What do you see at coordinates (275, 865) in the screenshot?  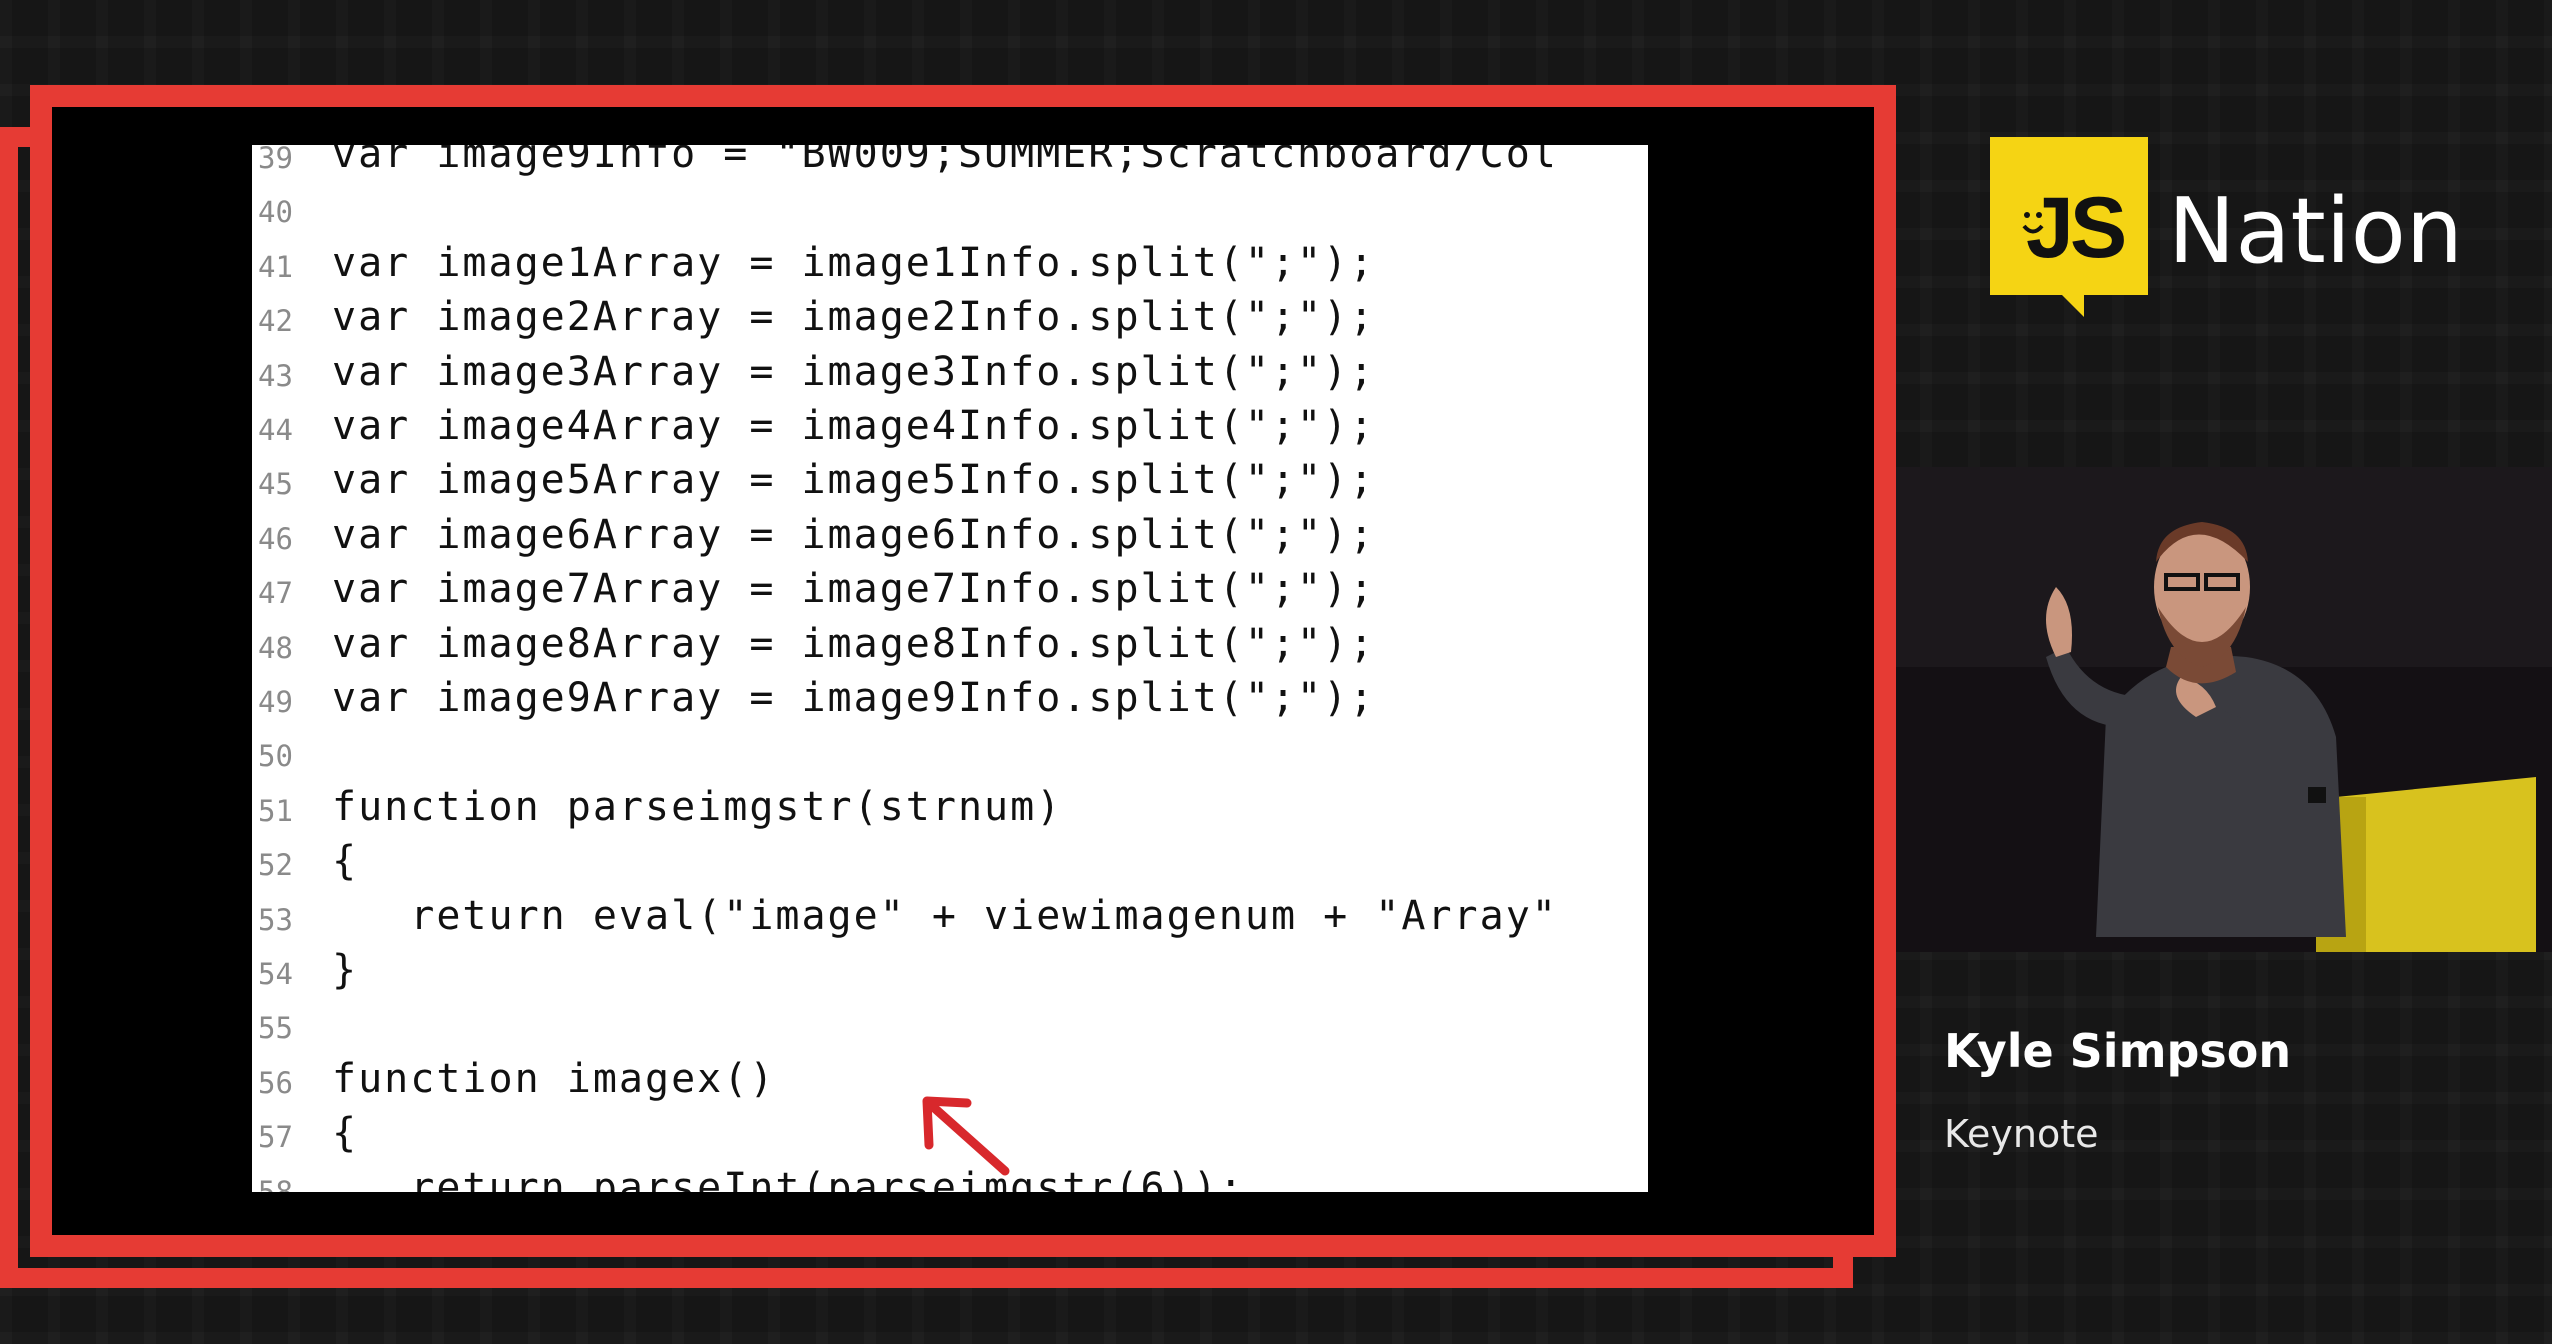 I see `line-number: 52` at bounding box center [275, 865].